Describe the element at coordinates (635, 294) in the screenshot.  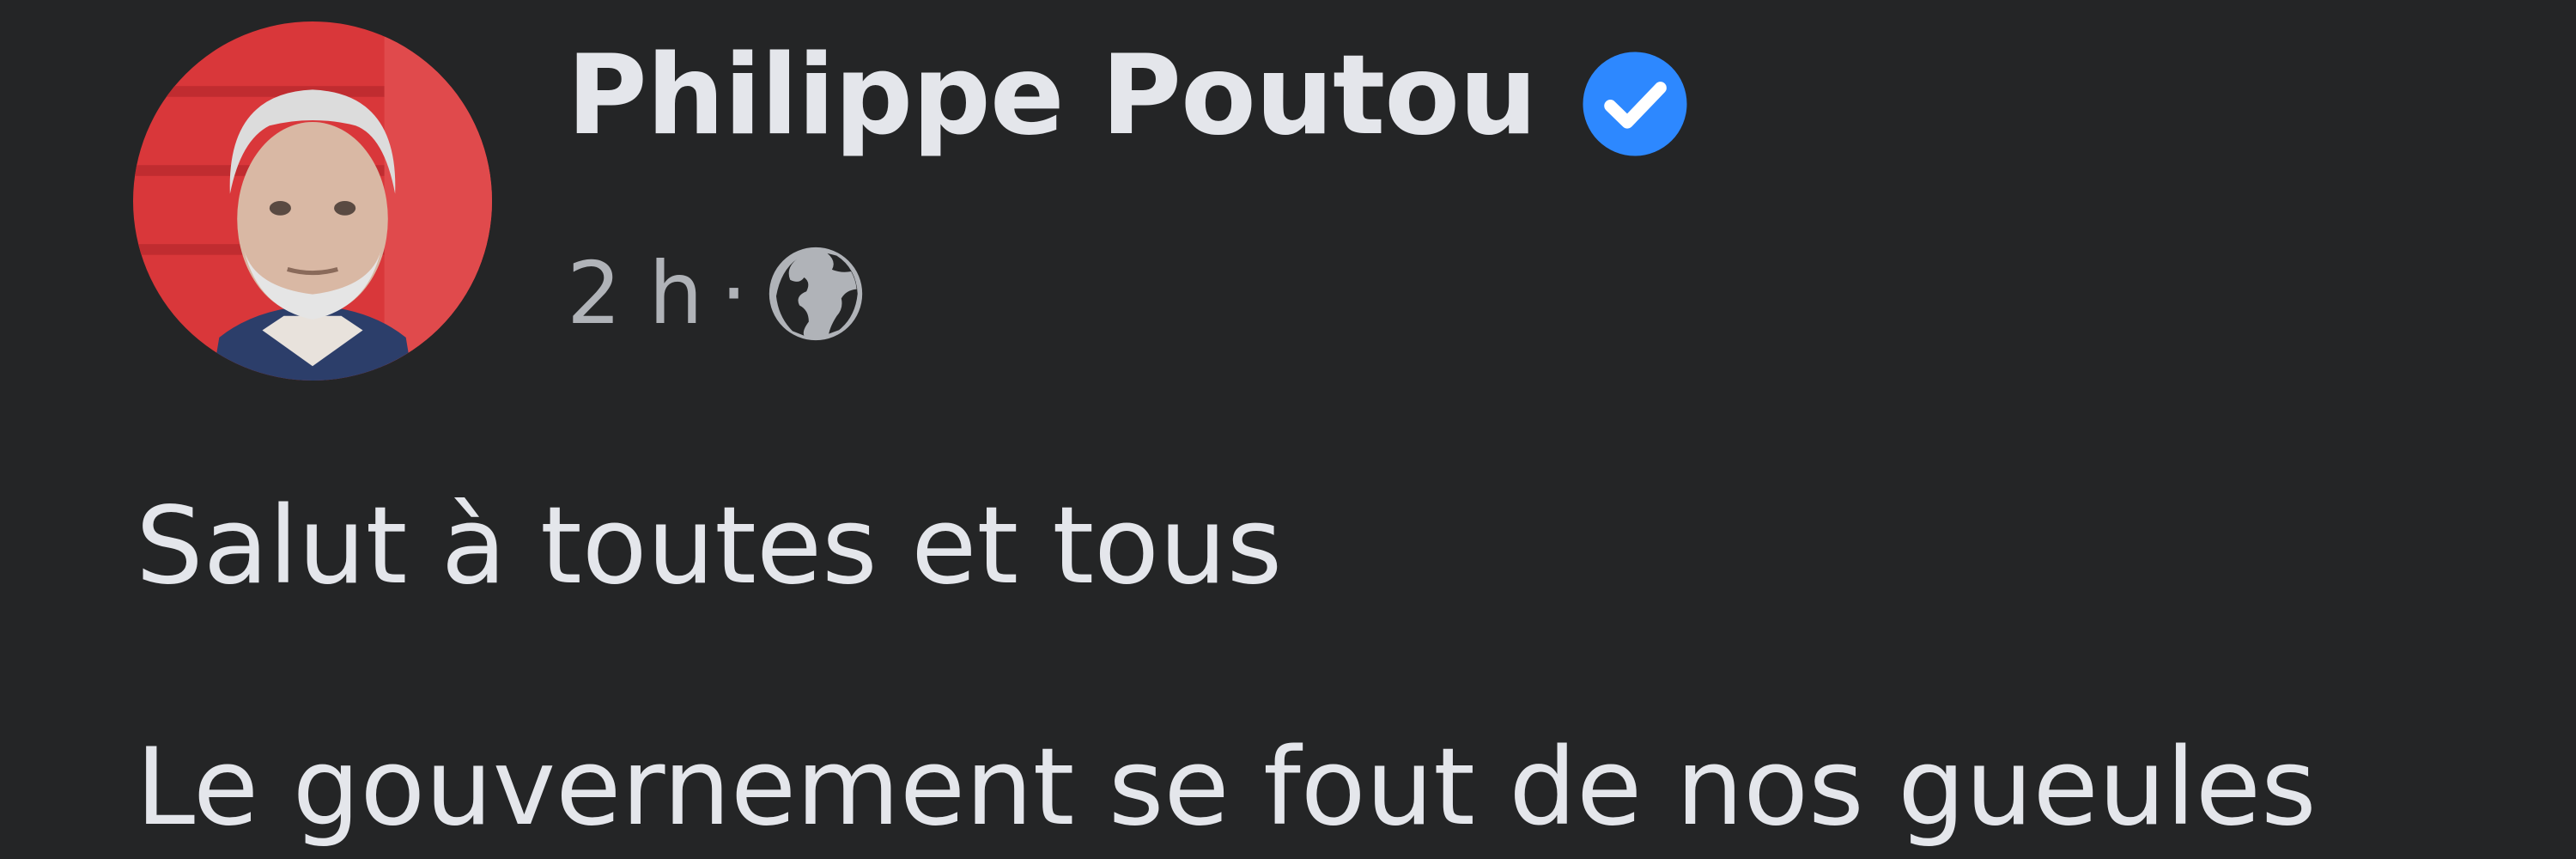
I see `post-timestamp-link: 2 h` at that location.